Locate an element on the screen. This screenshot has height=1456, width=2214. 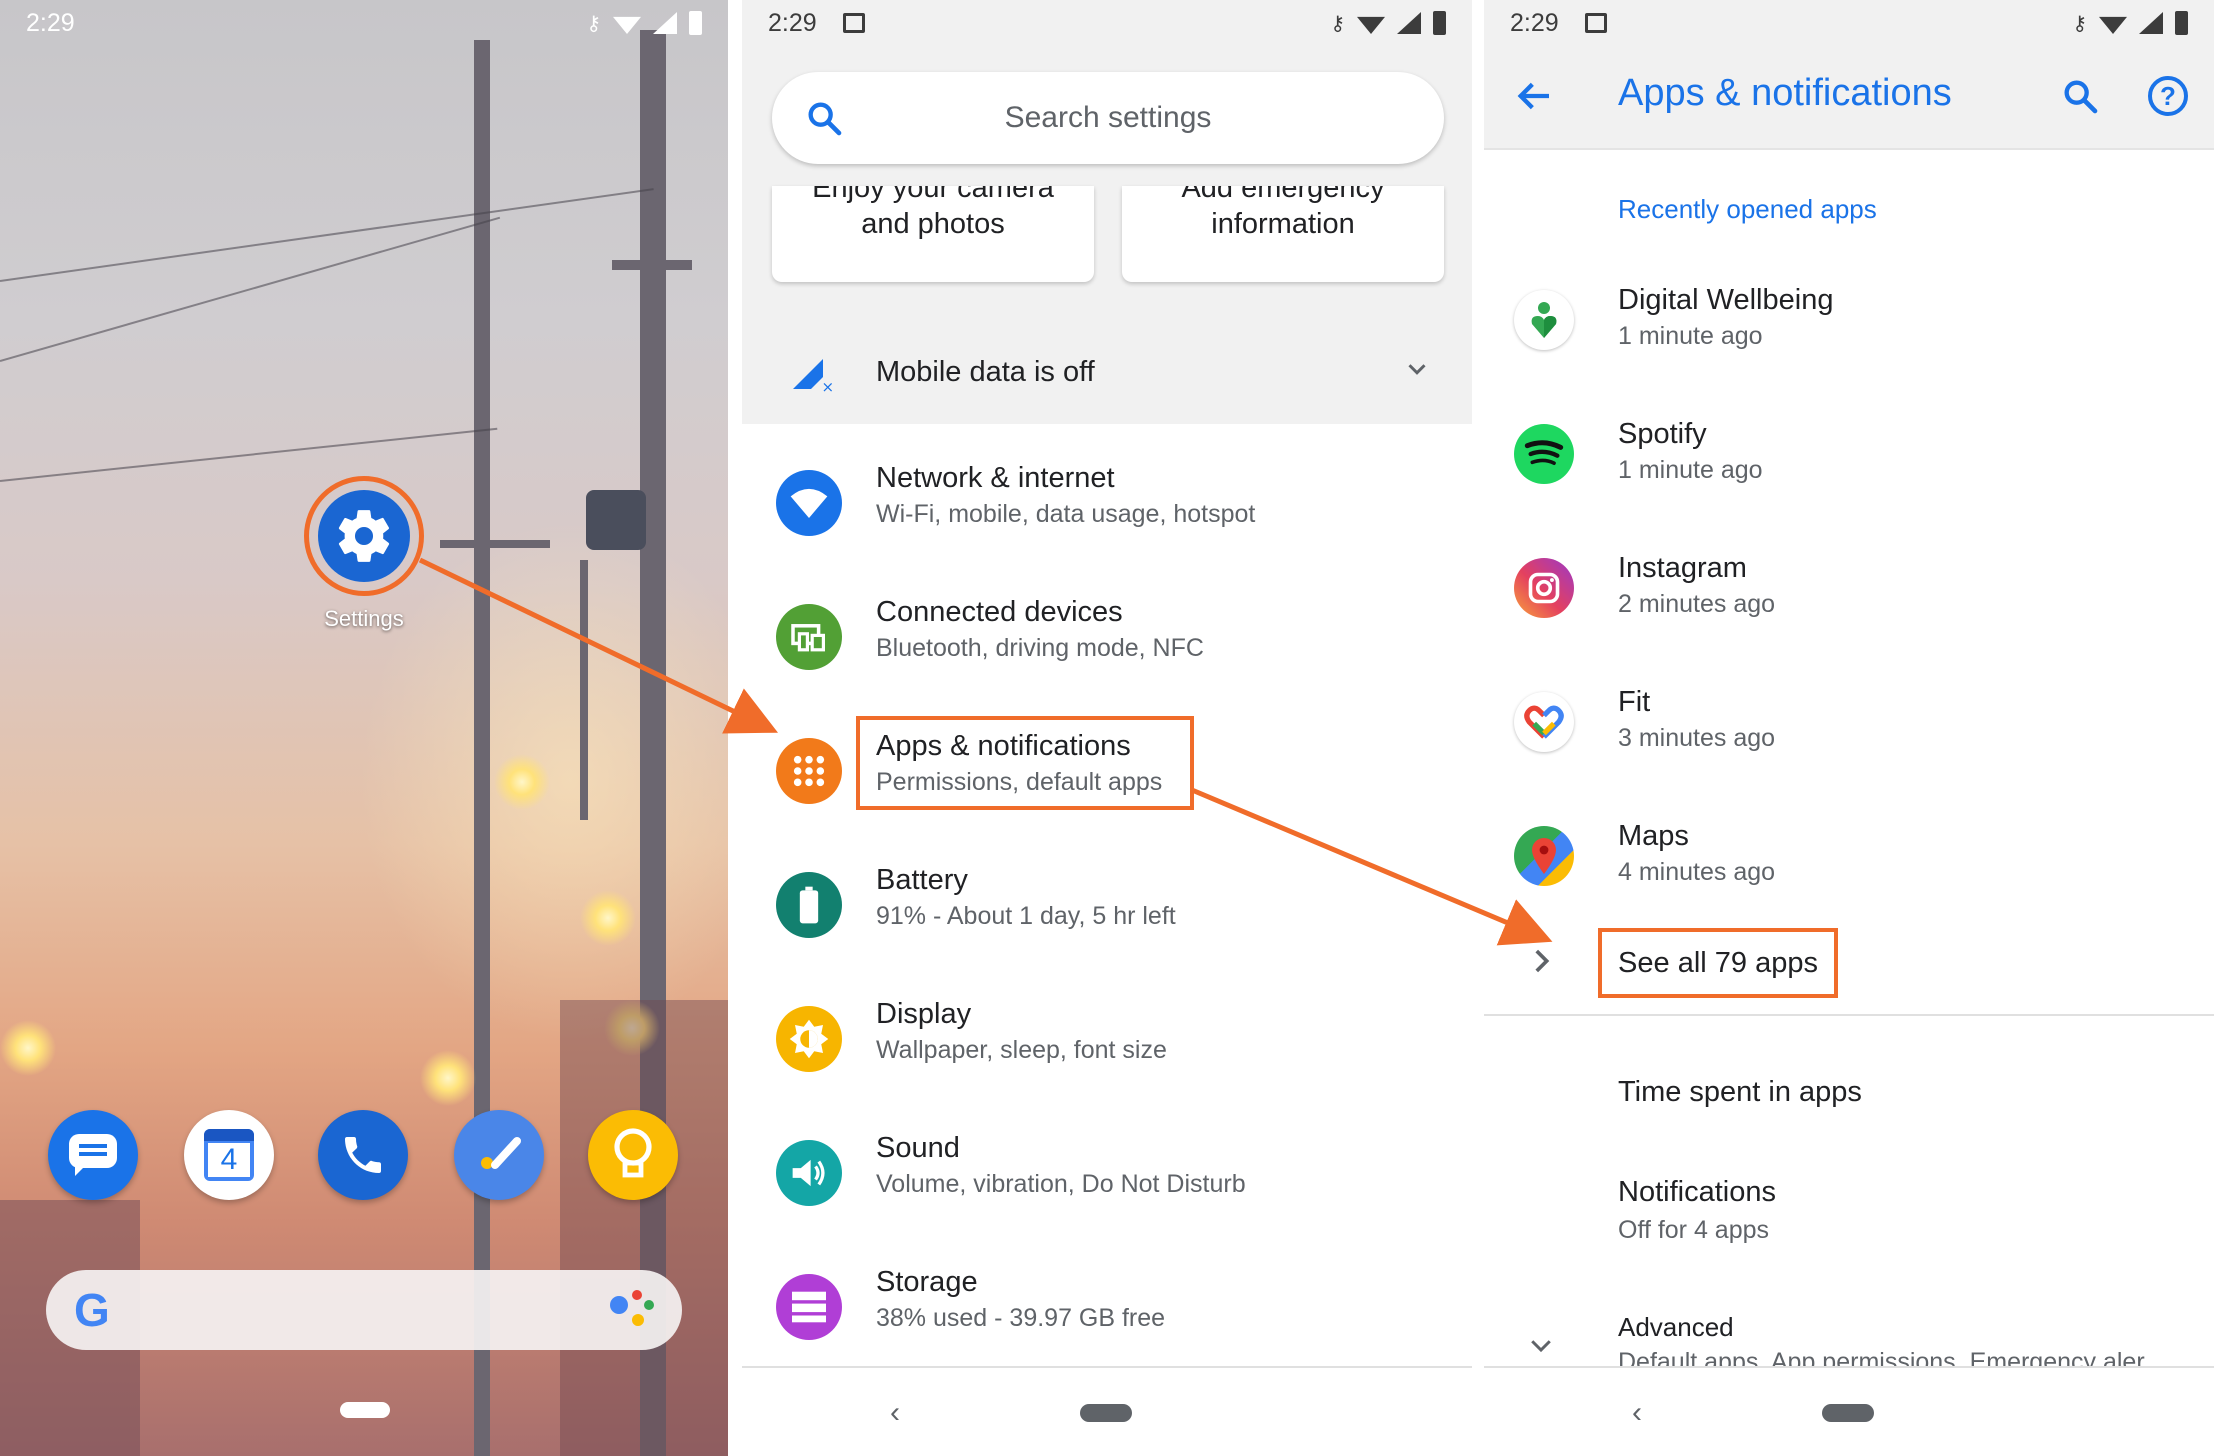
keep-icon is located at coordinates (633, 1155).